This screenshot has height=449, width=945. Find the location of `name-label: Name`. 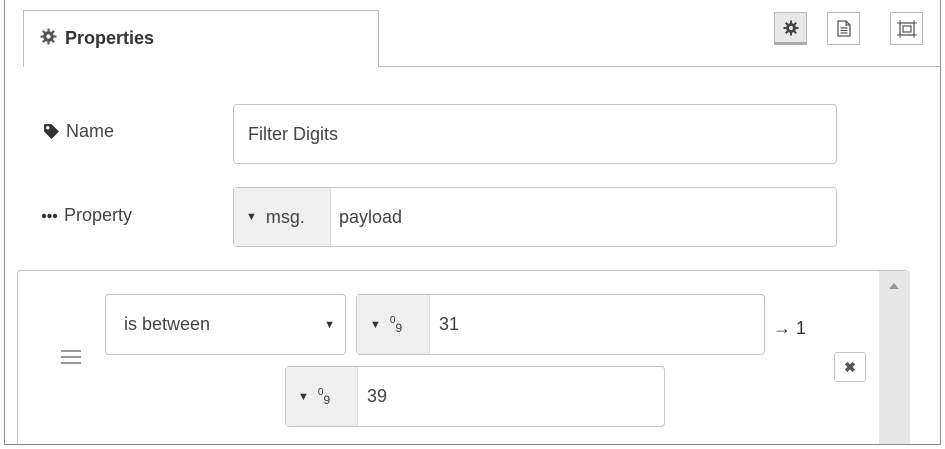

name-label: Name is located at coordinates (78, 131).